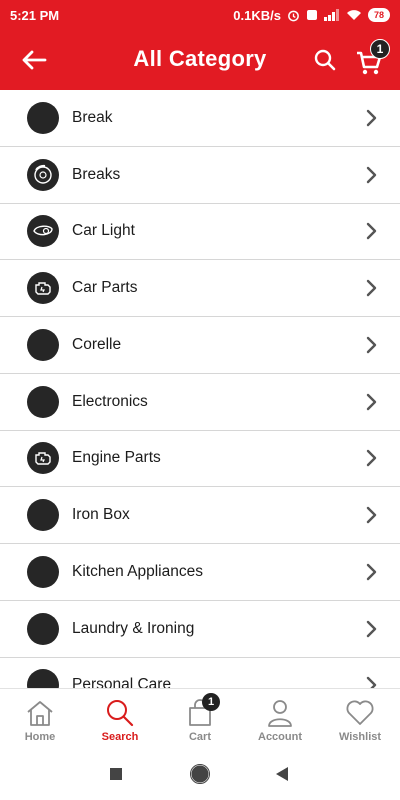 Image resolution: width=400 pixels, height=800 pixels. I want to click on category-label: Car Light, so click(103, 231).